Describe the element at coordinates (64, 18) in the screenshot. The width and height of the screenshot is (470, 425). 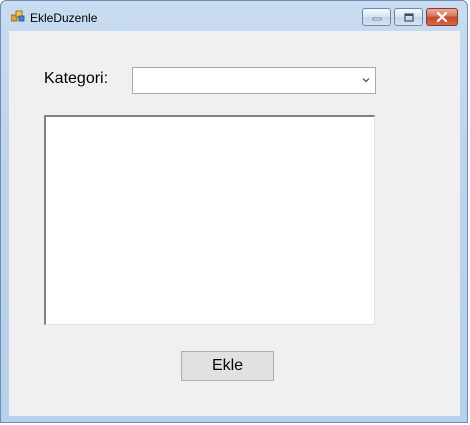
I see `window-title: EkleDuzenle` at that location.